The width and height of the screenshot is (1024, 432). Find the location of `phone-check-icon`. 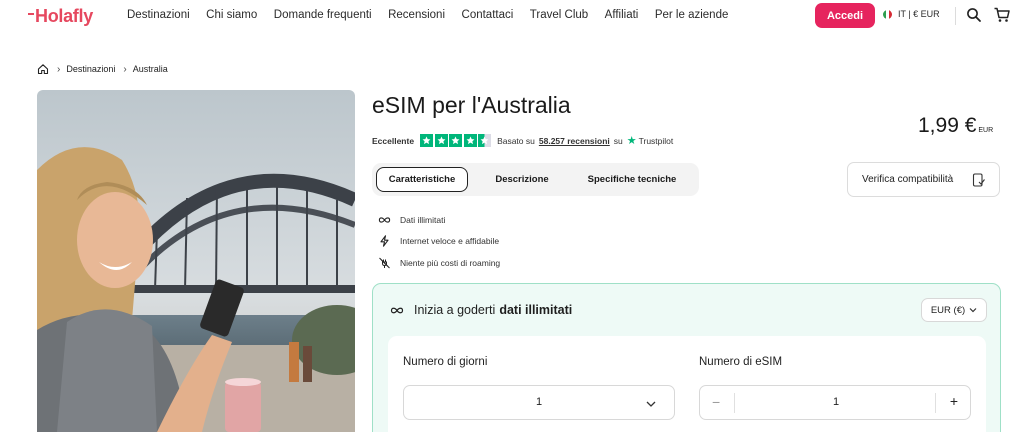

phone-check-icon is located at coordinates (978, 180).